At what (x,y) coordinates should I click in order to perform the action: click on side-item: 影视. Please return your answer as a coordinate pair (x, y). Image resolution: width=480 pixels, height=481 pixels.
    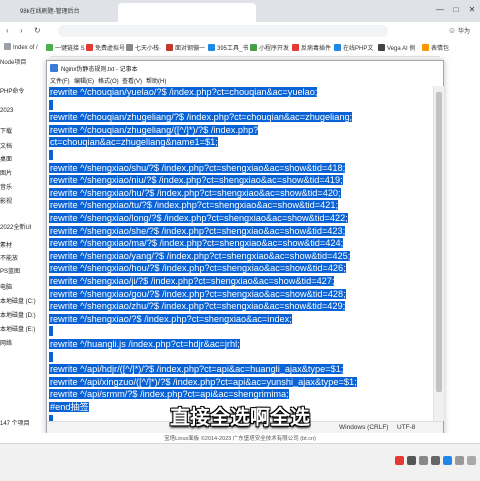
    Looking at the image, I should click on (6, 200).